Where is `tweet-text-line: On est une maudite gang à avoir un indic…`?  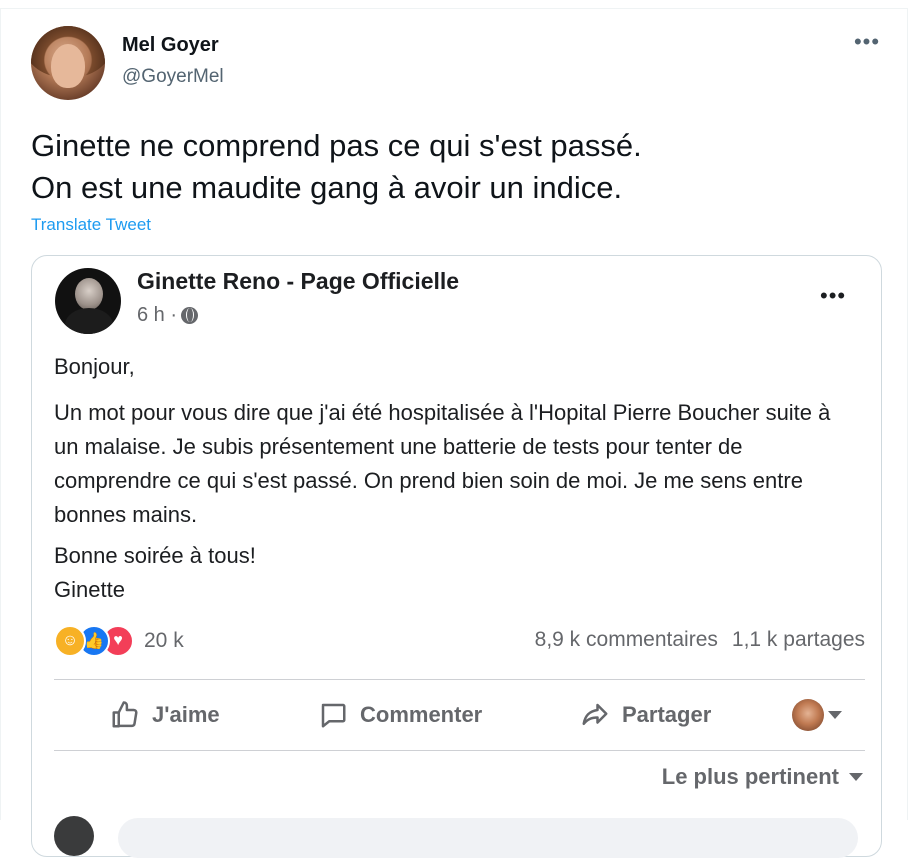
tweet-text-line: On est une maudite gang à avoir un indic… is located at coordinates (327, 187).